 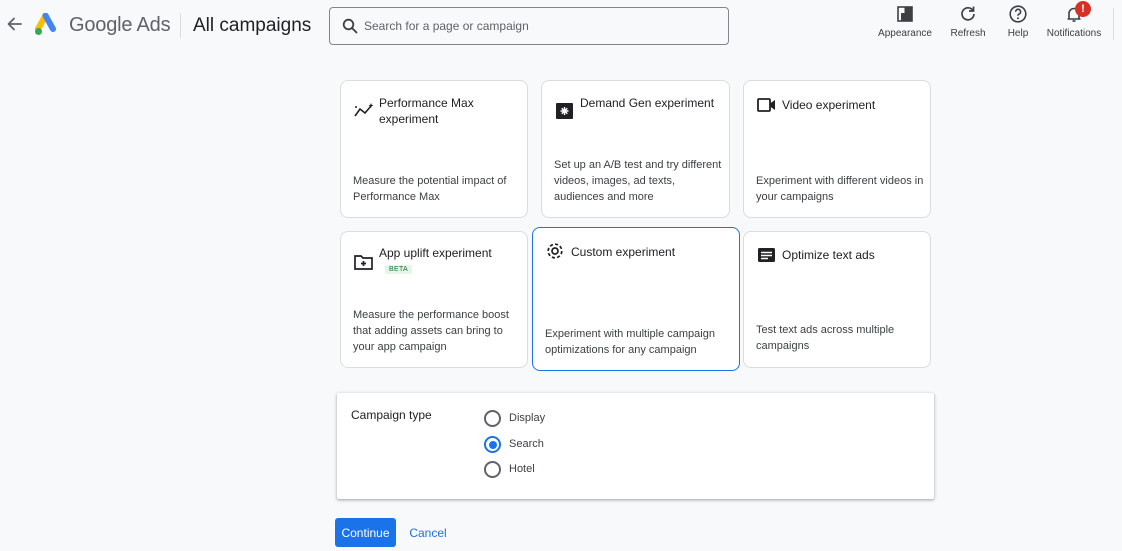 I want to click on header-right-divider, so click(x=1113, y=24).